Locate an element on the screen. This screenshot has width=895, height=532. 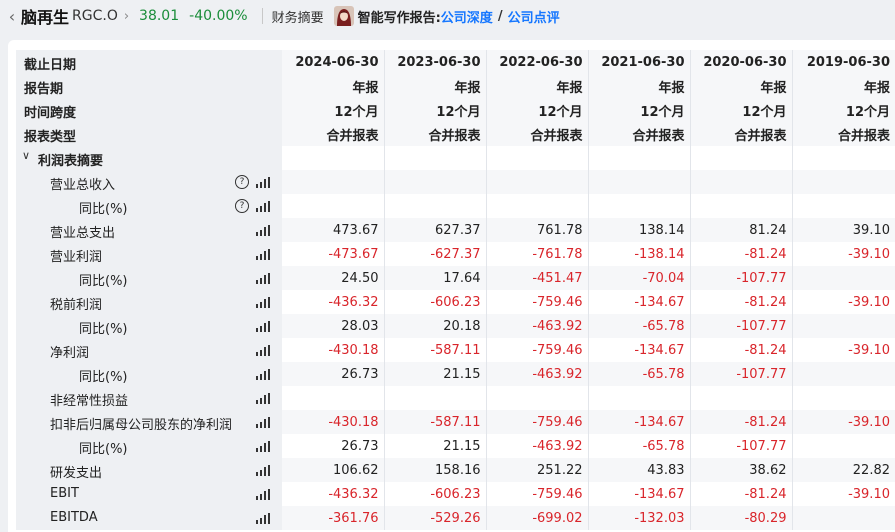
table-row: 营业总收入? is located at coordinates (455, 182).